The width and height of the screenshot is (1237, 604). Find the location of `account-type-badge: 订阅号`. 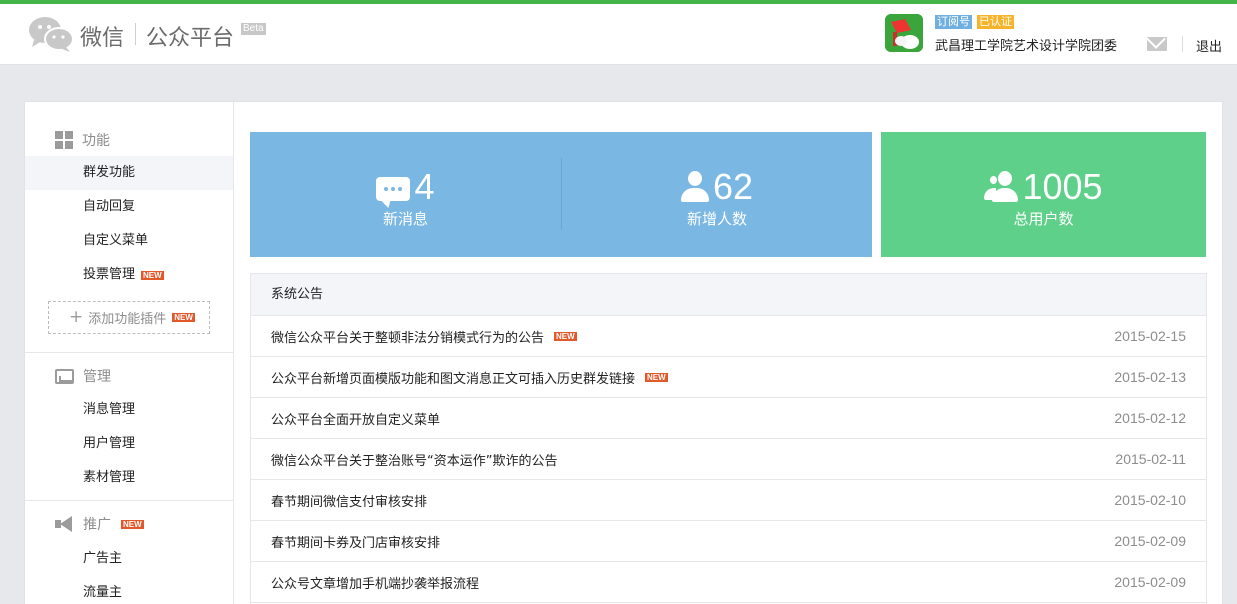

account-type-badge: 订阅号 is located at coordinates (953, 22).